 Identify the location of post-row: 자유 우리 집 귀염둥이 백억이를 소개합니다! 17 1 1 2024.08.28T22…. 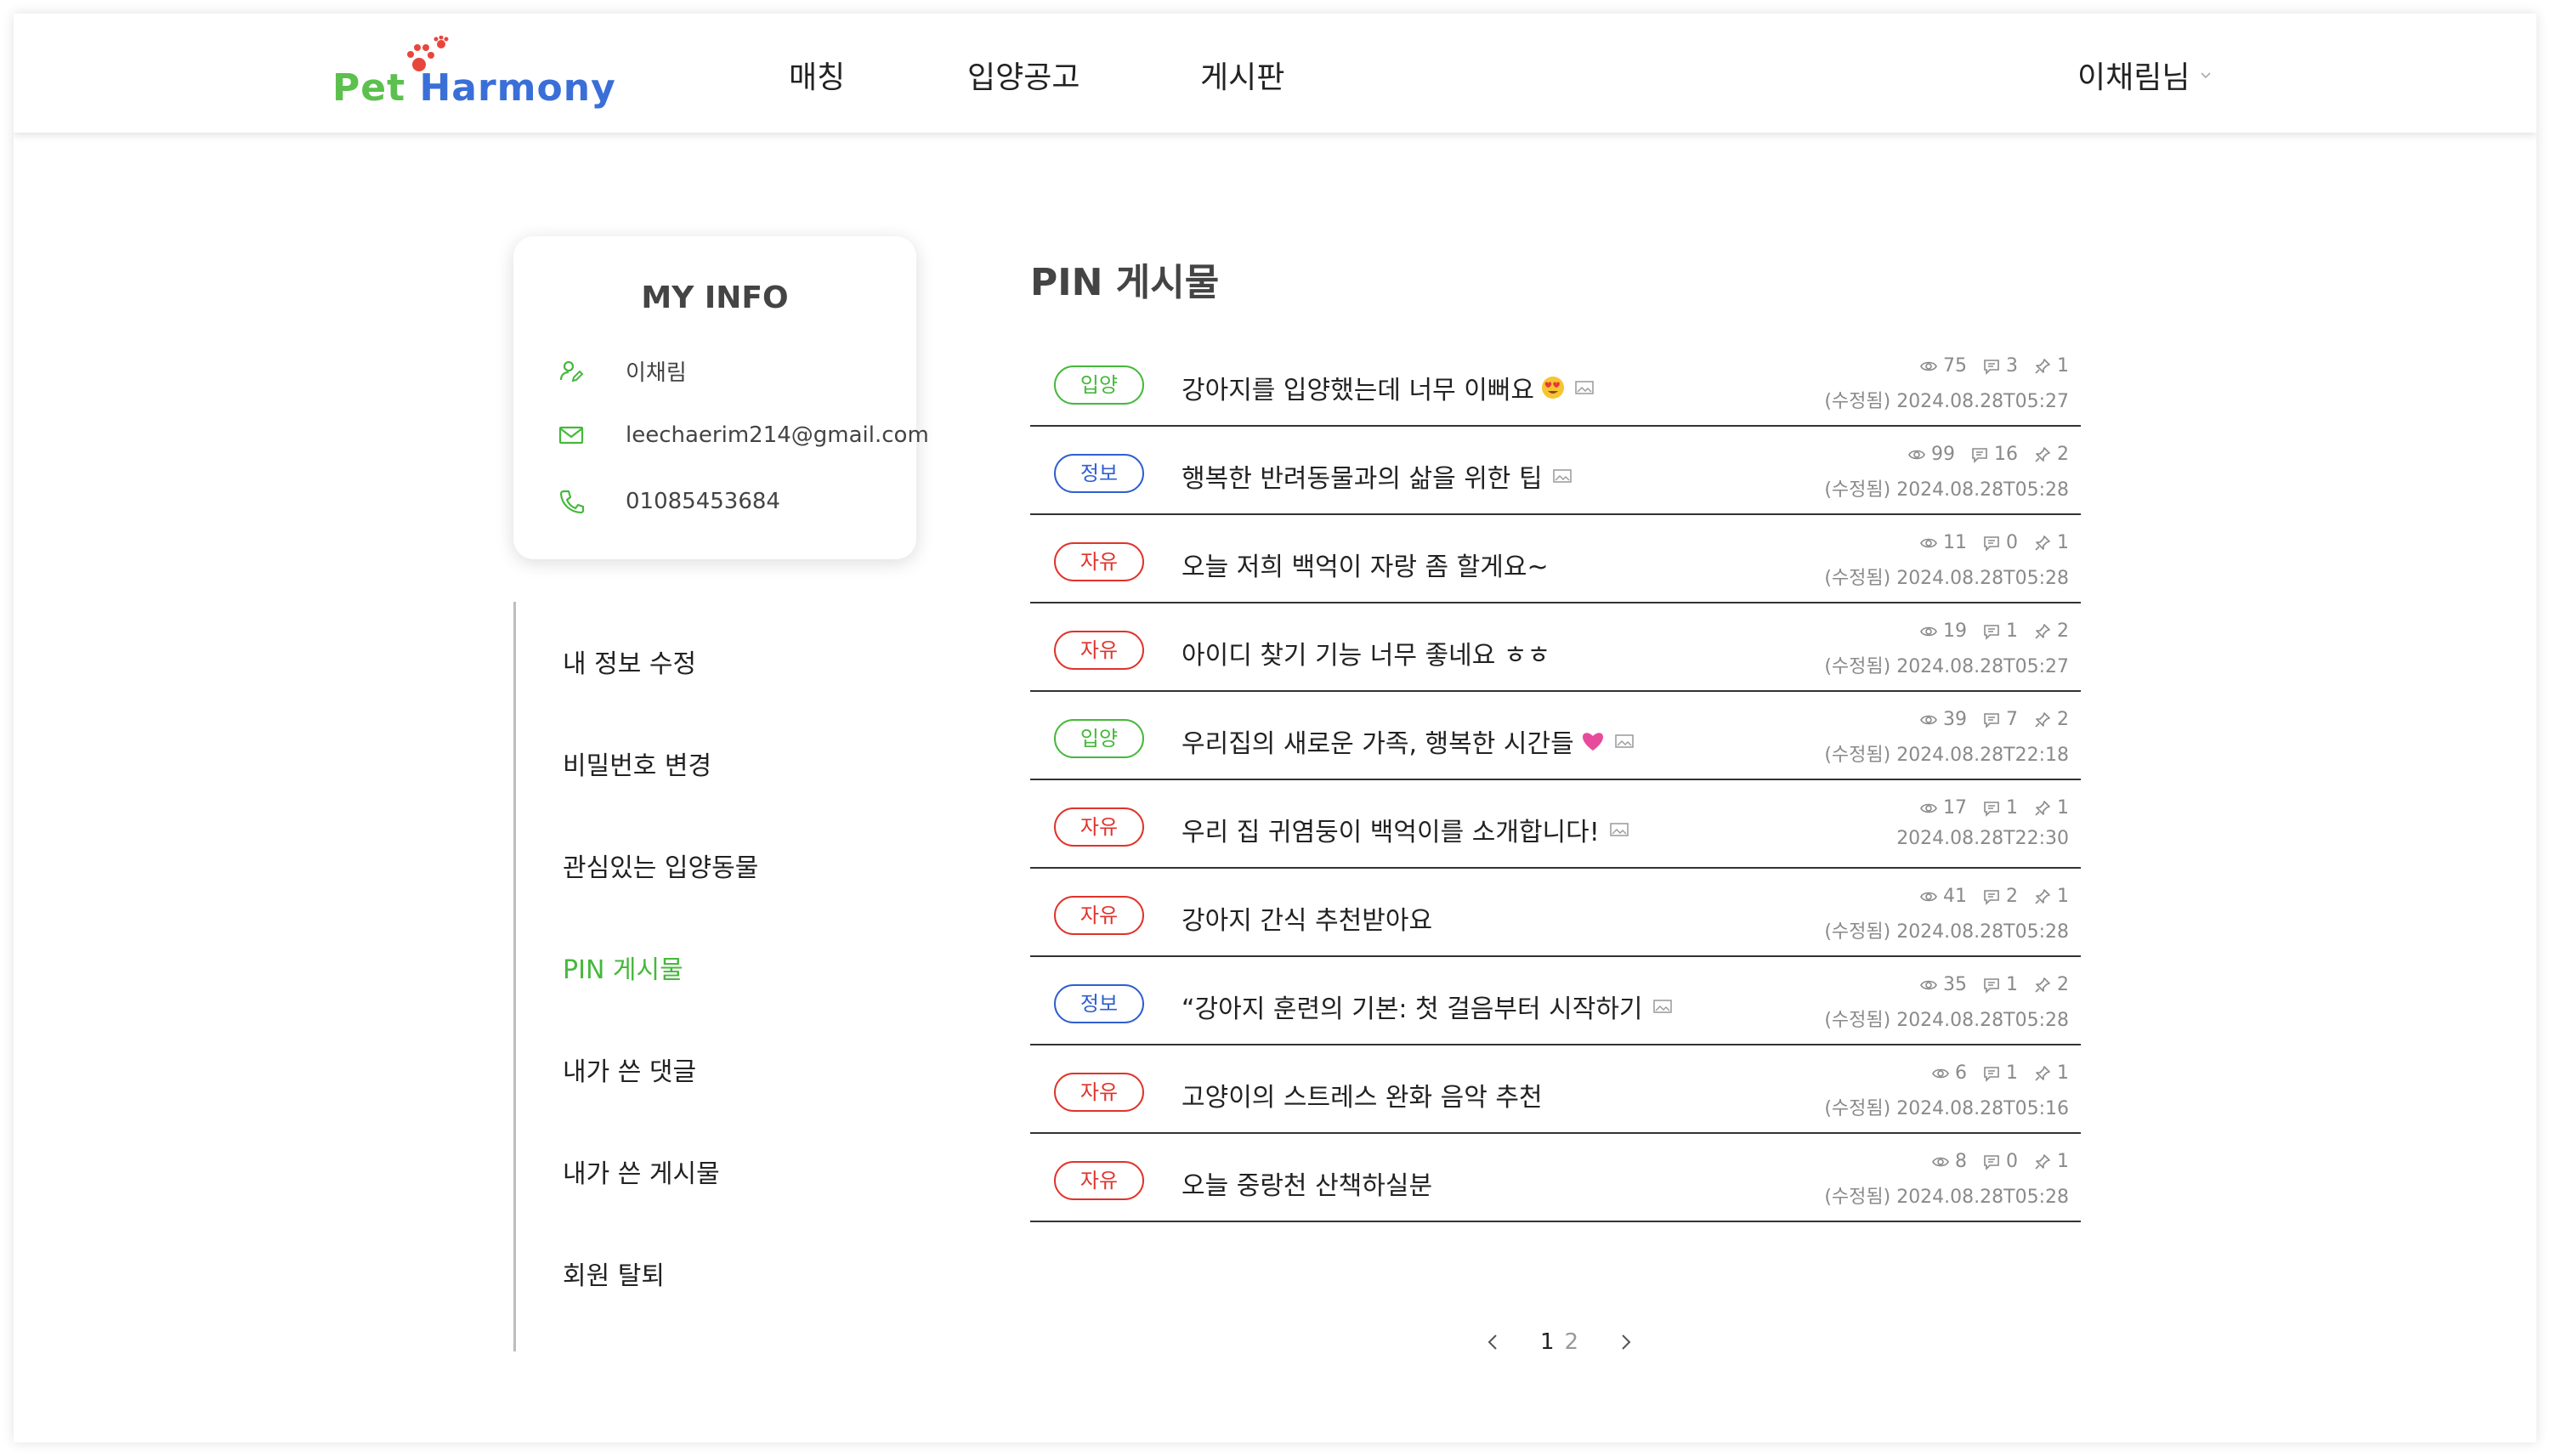
(1555, 825).